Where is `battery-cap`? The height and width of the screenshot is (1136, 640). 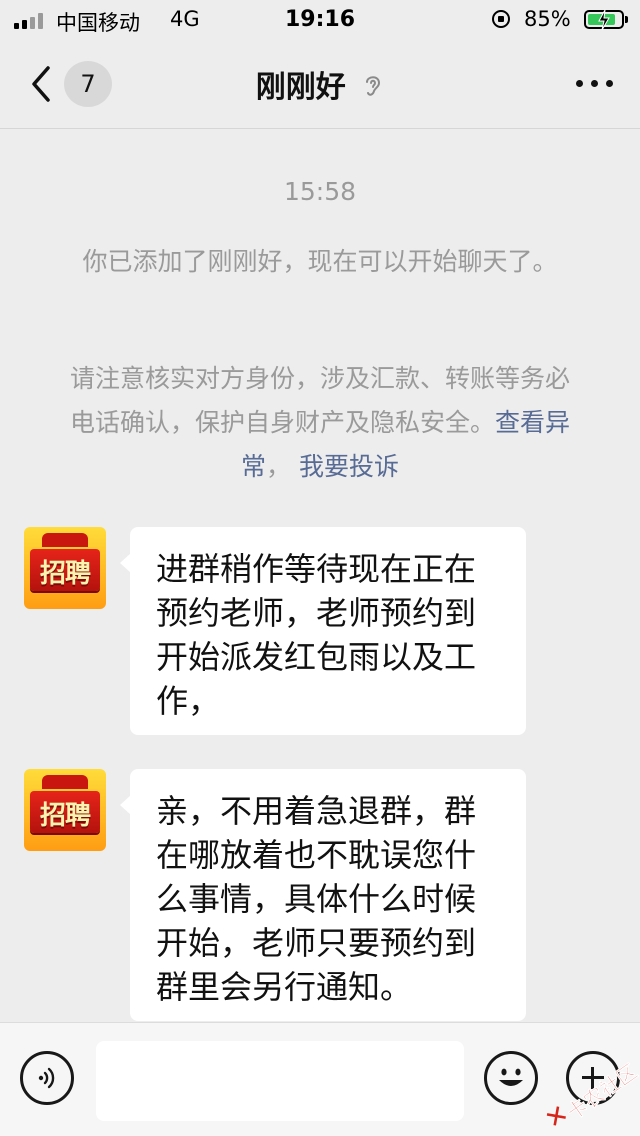
battery-cap is located at coordinates (626, 19).